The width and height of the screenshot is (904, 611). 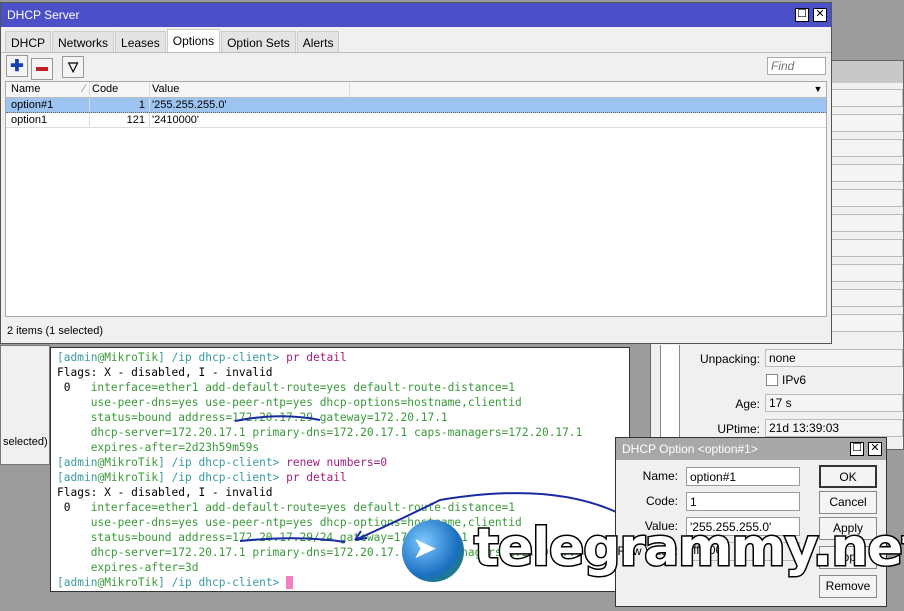 What do you see at coordinates (660, 476) in the screenshot?
I see `name-label: Name:` at bounding box center [660, 476].